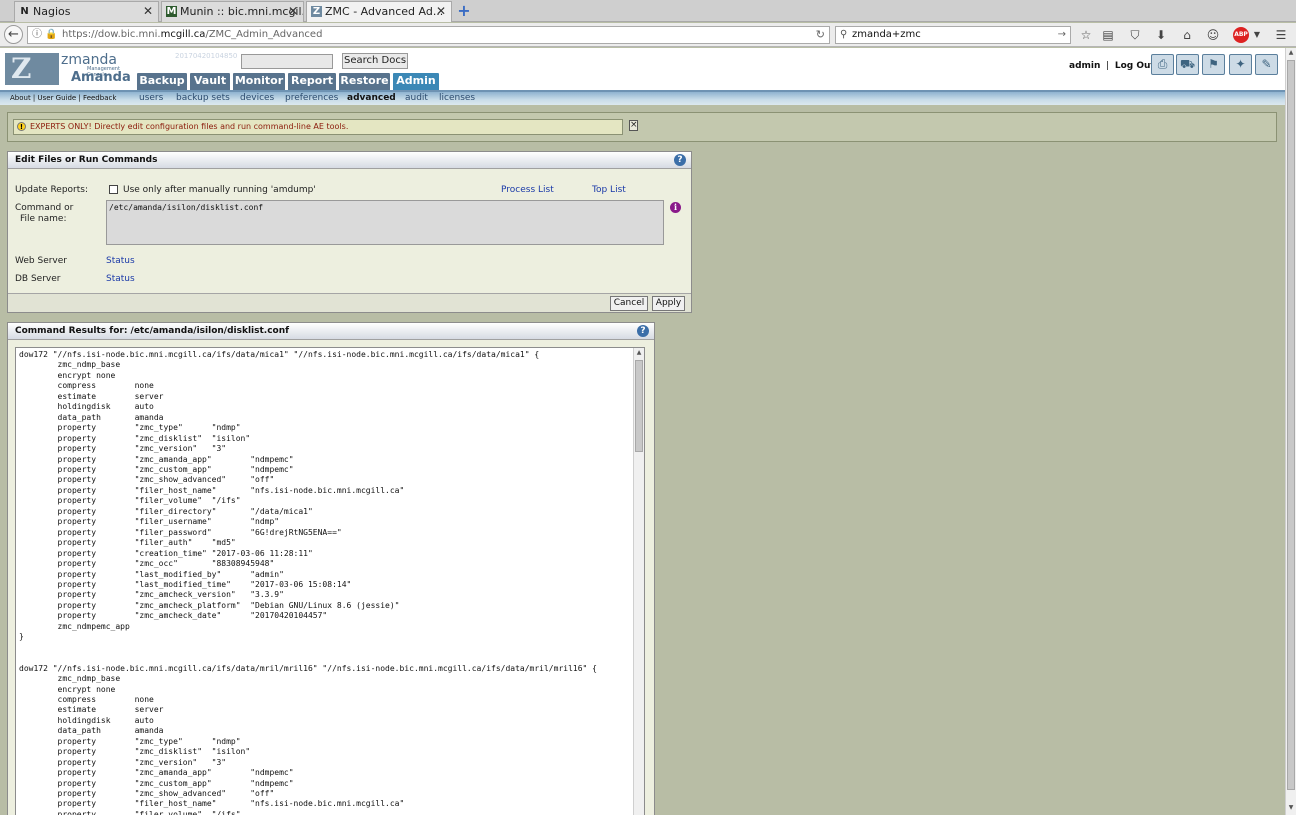  What do you see at coordinates (385, 222) in the screenshot?
I see `command-textarea: /etc/amanda/isilon/disklist.conf` at bounding box center [385, 222].